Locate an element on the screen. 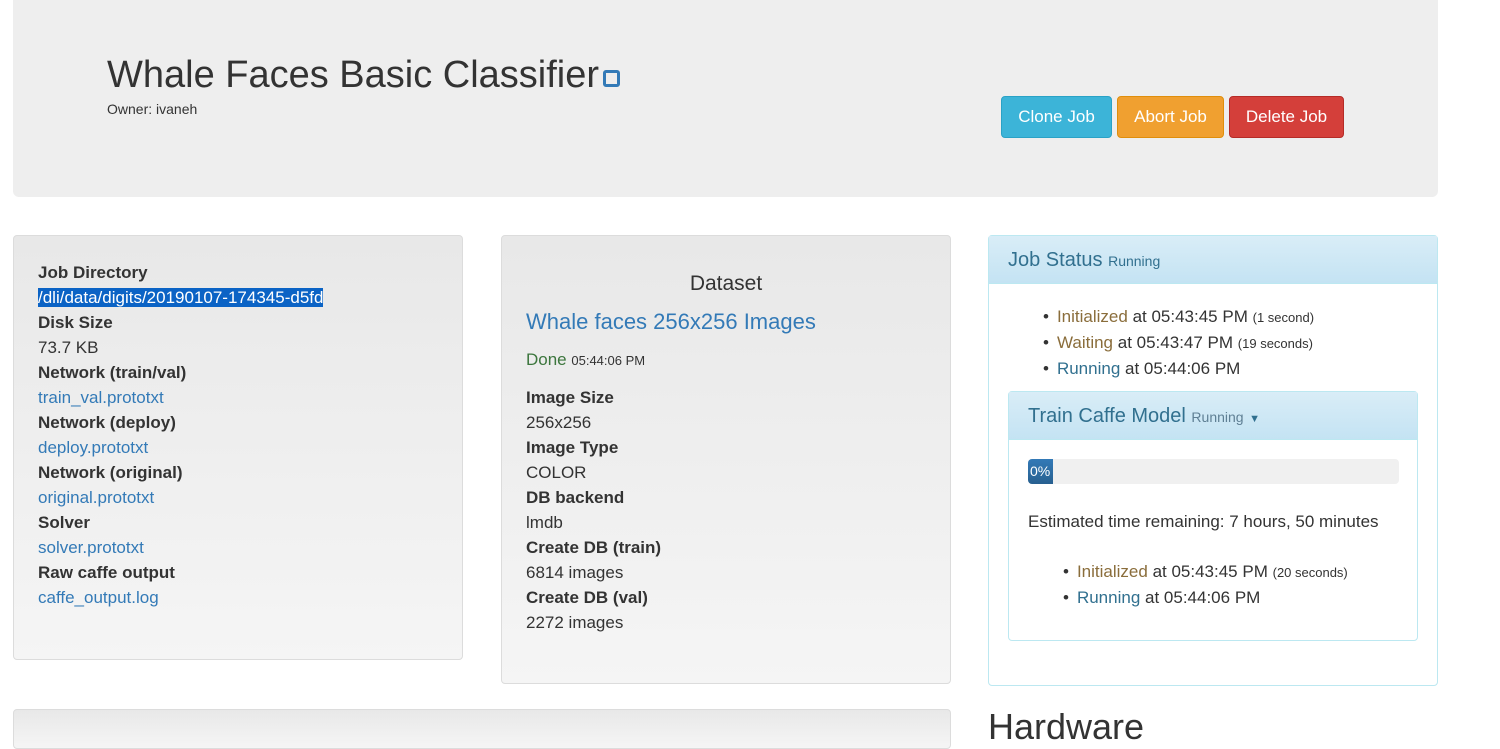 The height and width of the screenshot is (749, 1500). clone-job-button: Clone Job is located at coordinates (1056, 117).